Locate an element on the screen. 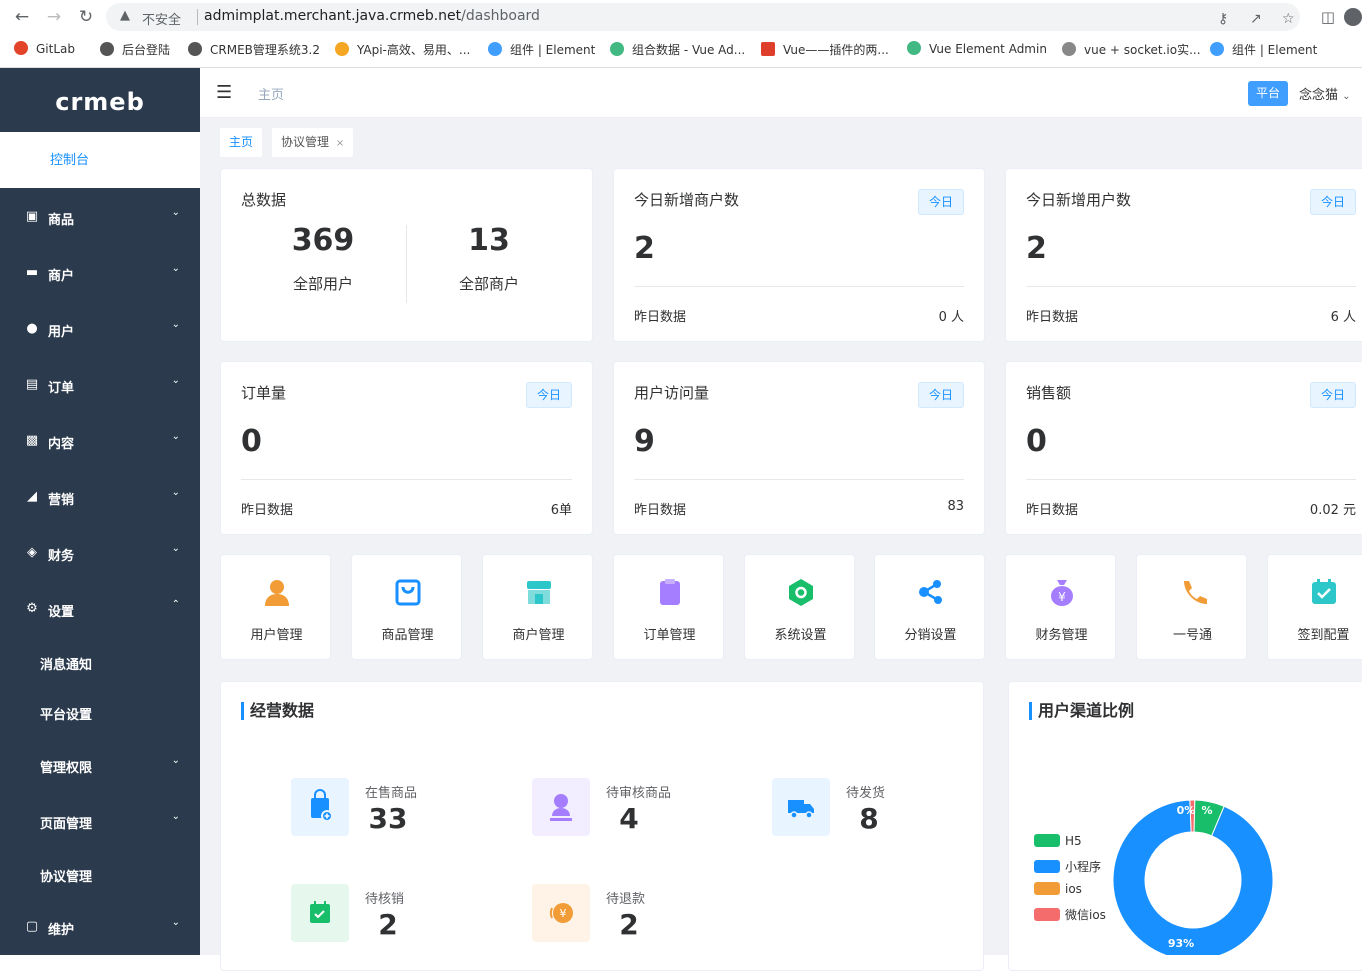 This screenshot has height=971, width=1362. pending-shipment-stat: 待发货 8 is located at coordinates (882, 808).